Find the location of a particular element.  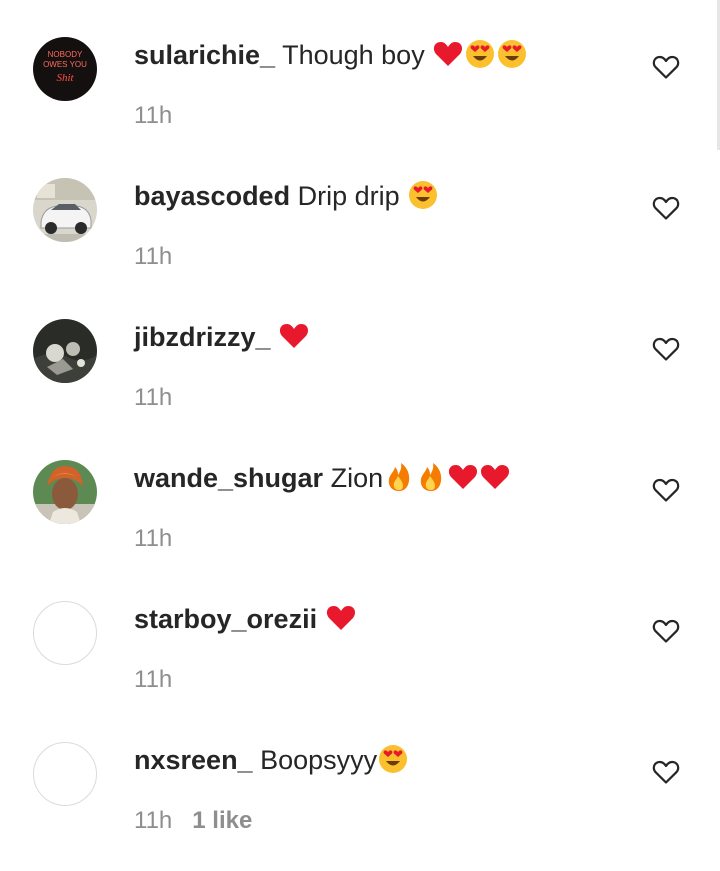

comment-line: sularichie_ Though boy is located at coordinates (331, 55).